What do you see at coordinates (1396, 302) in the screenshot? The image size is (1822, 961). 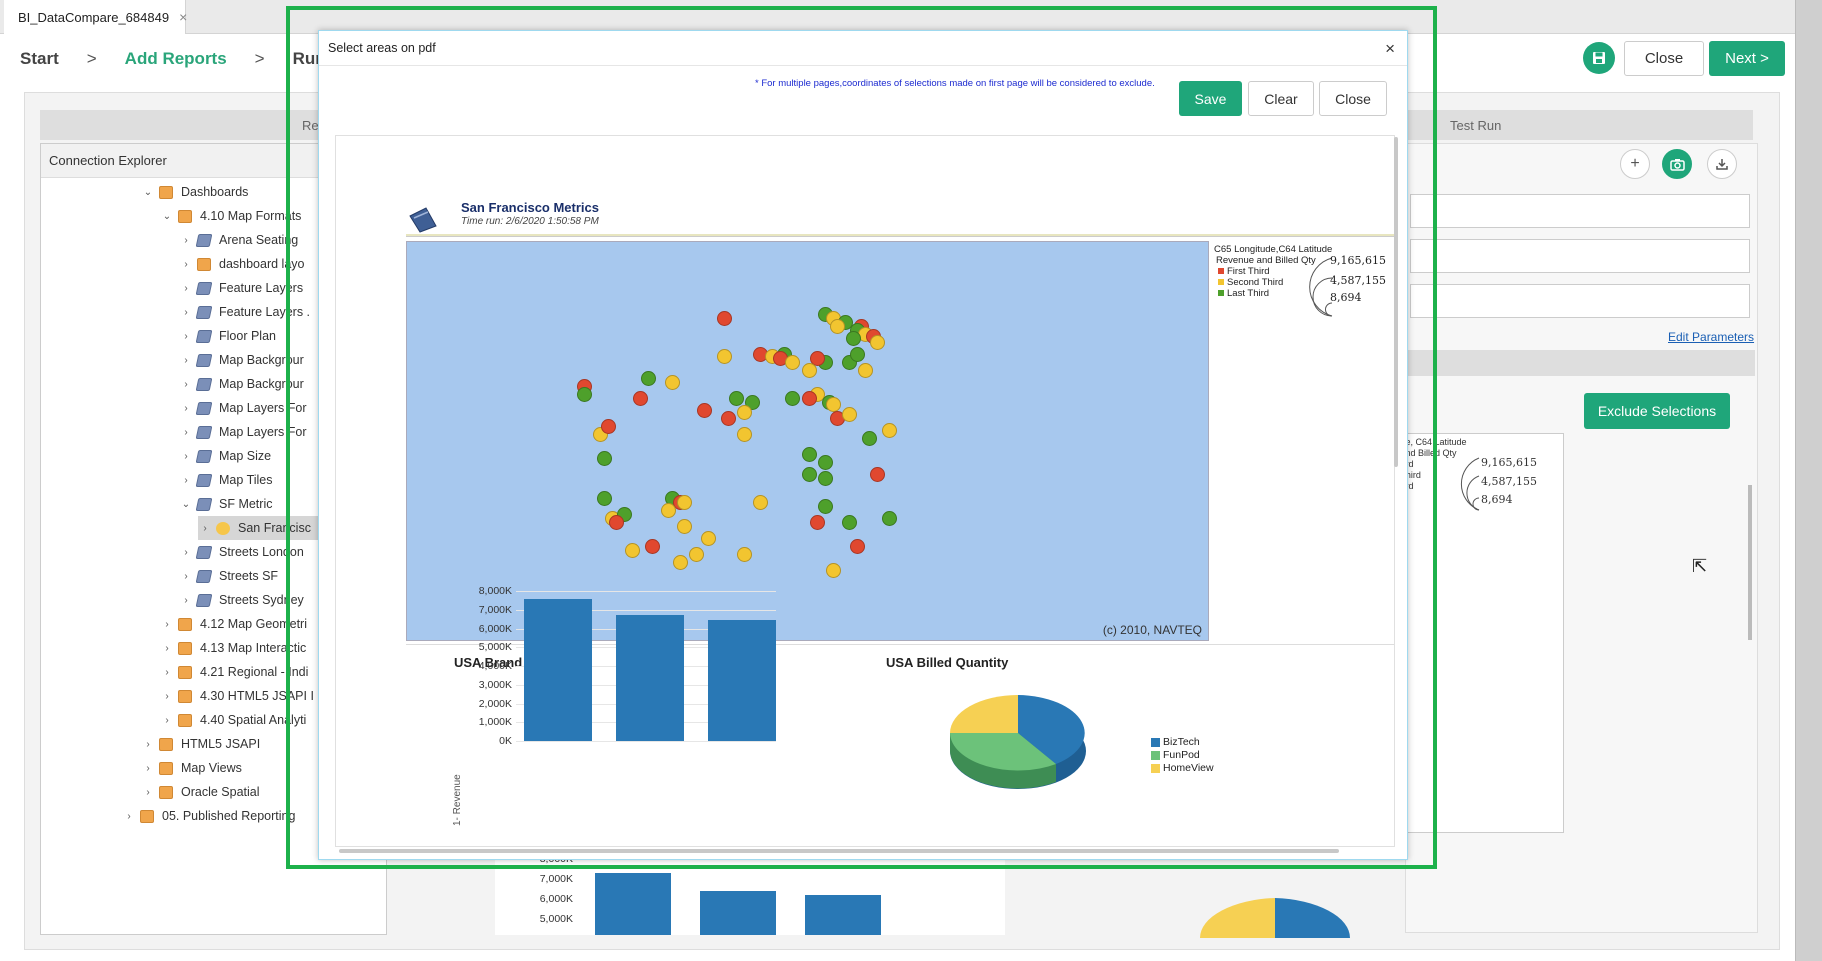 I see `pdf-vertical-scrollbar` at bounding box center [1396, 302].